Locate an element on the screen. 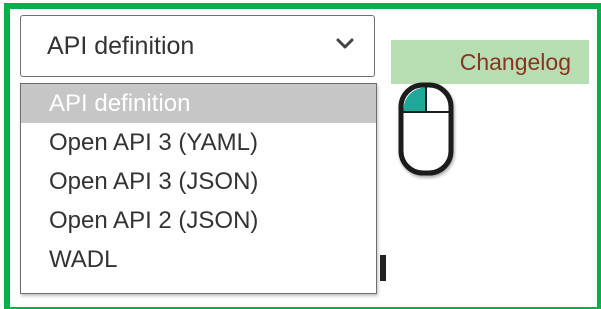 Image resolution: width=601 pixels, height=309 pixels. dropdown-option-open-api-2-json: Open API 2 (JSON) is located at coordinates (198, 220).